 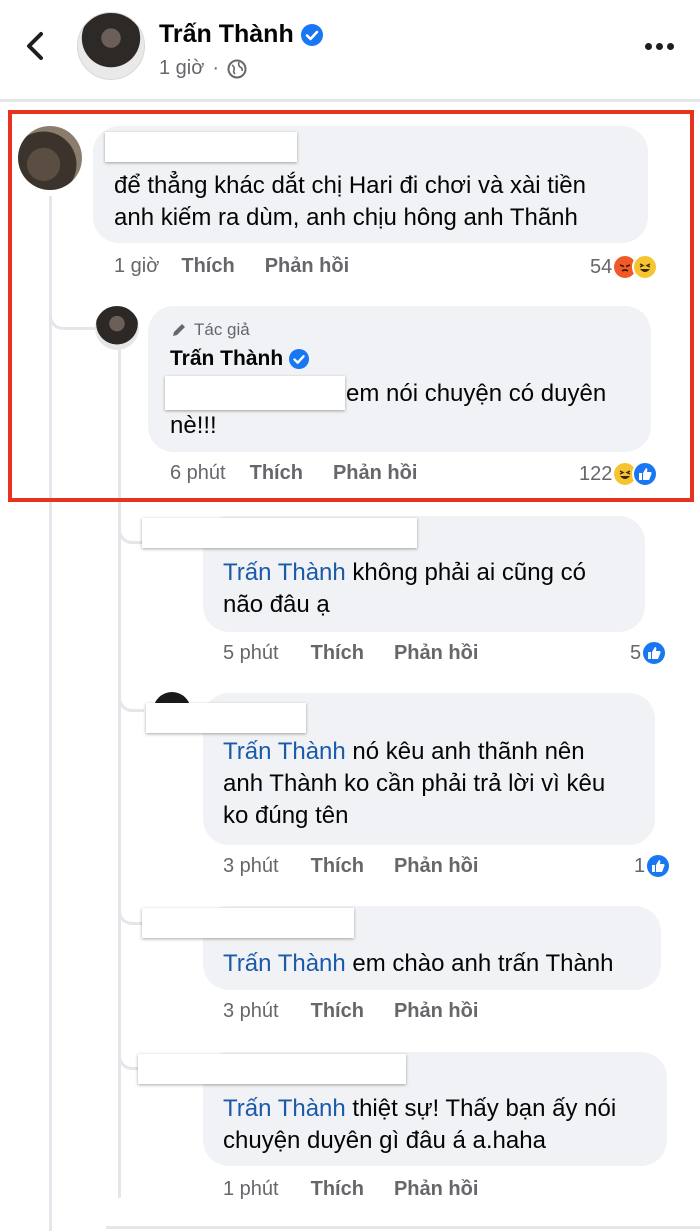 I want to click on comment-actions: 5 phút Thích Phản hồi, so click(x=350, y=653).